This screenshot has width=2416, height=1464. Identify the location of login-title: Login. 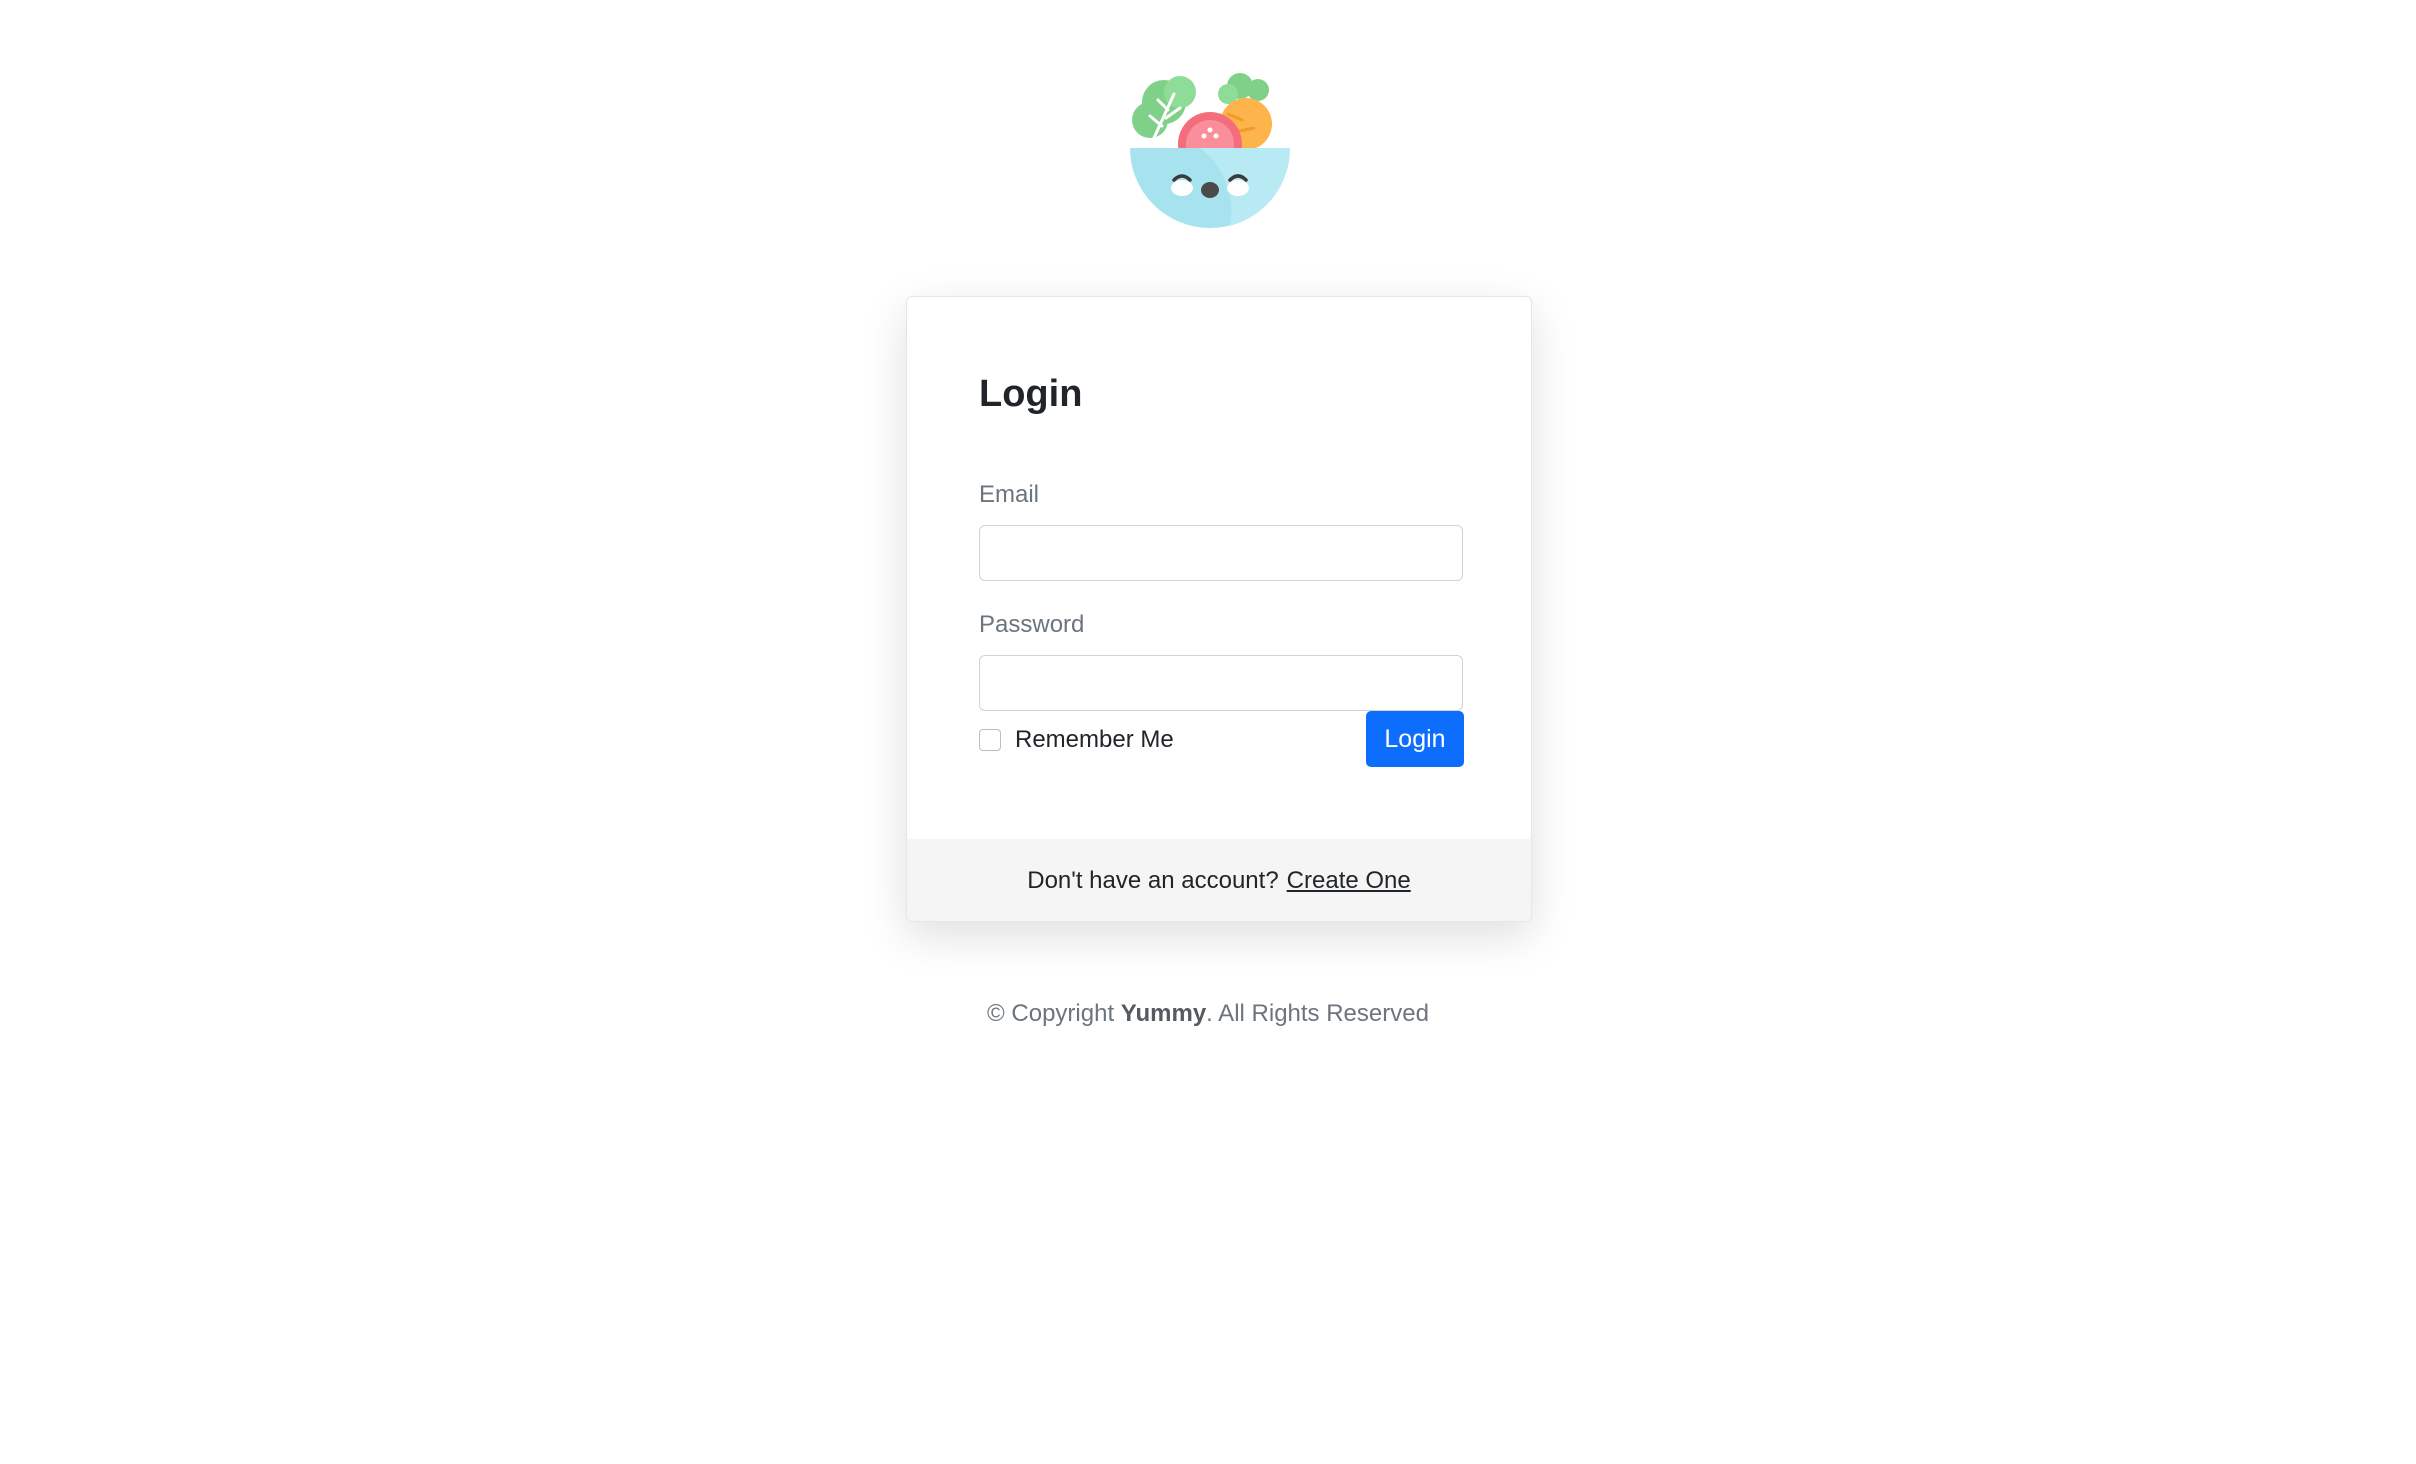
(1031, 394).